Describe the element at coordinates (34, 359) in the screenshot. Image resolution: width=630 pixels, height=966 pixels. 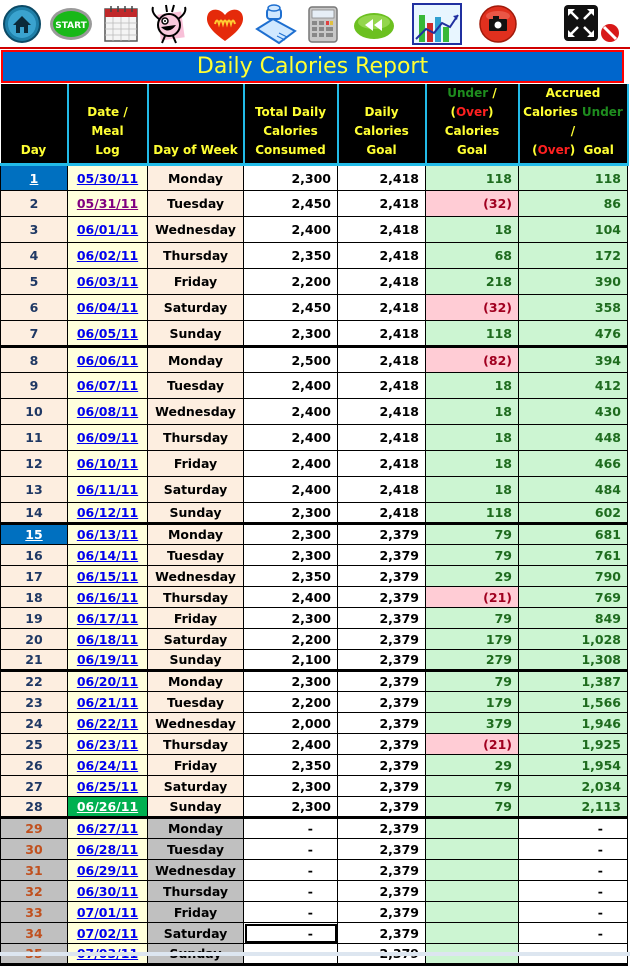
I see `day-cell: 8` at that location.